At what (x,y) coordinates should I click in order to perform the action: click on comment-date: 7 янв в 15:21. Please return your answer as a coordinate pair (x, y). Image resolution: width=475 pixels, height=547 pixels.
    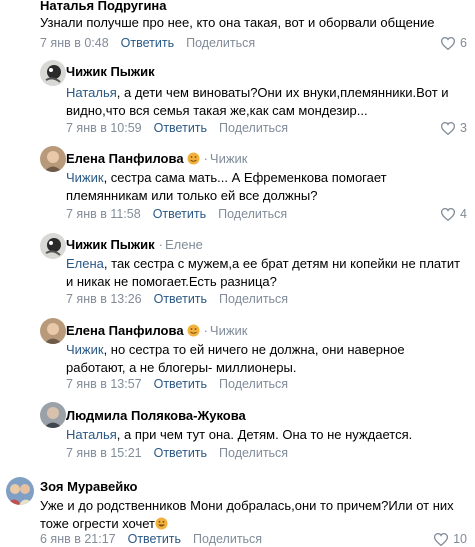
    Looking at the image, I should click on (104, 453).